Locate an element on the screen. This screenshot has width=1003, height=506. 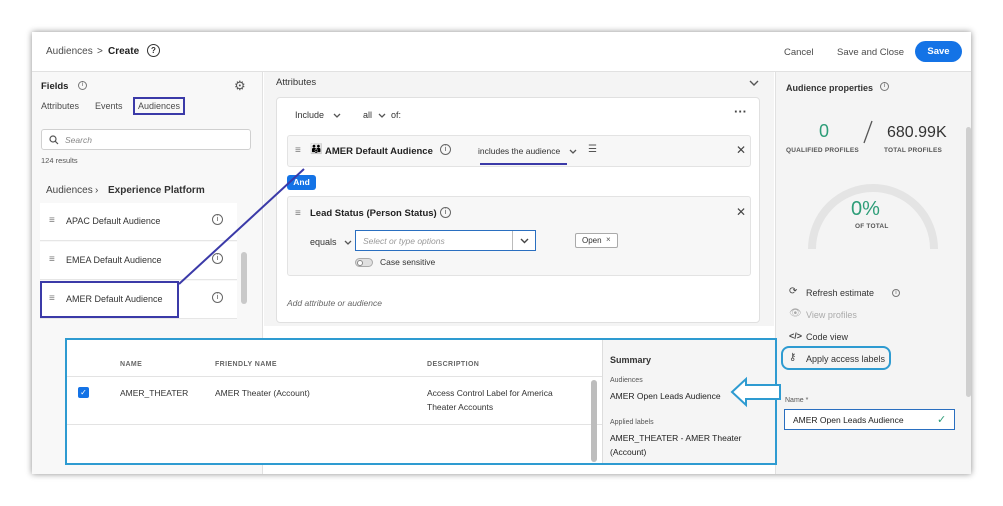
annotation-arrow-head is located at coordinates (755, 392).